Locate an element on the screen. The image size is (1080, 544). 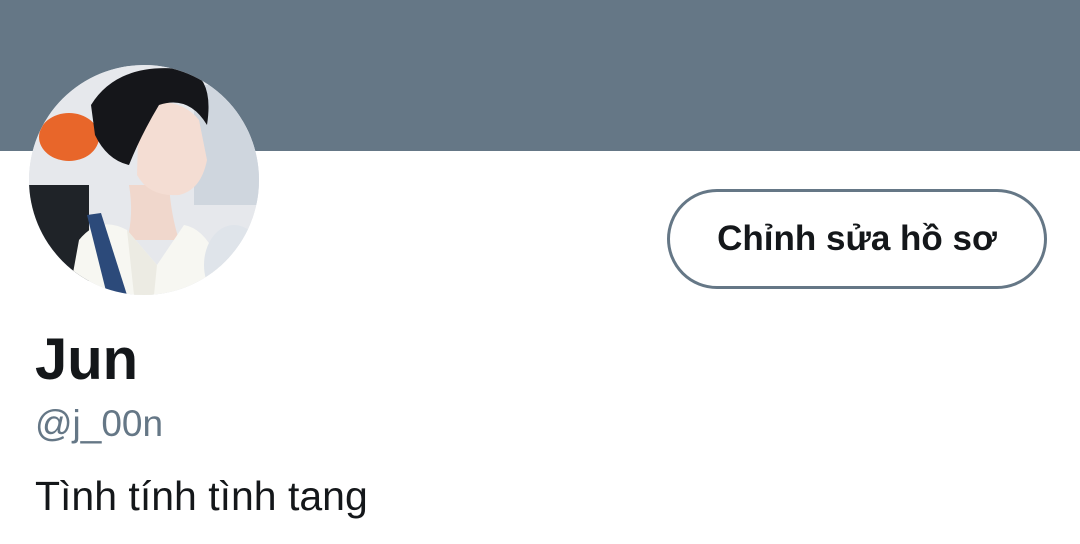
avatar-photo is located at coordinates (144, 180).